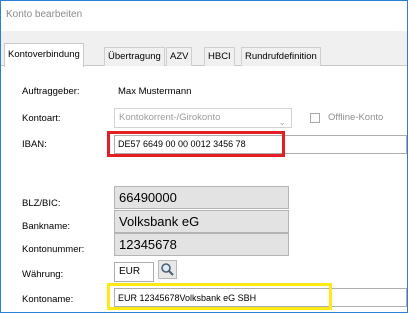 The height and width of the screenshot is (313, 408). I want to click on auftraggeber-value: Max Mustermann, so click(155, 91).